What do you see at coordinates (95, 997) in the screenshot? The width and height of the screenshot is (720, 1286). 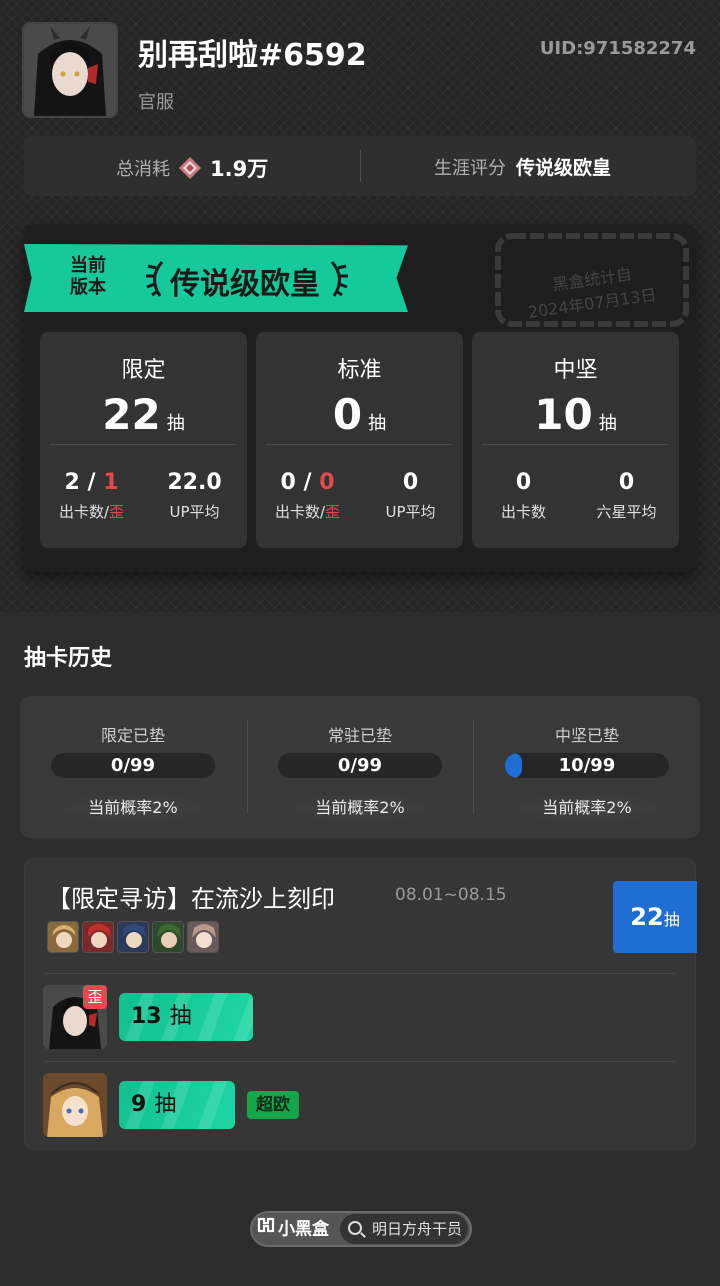 I see `off-rate-tag: 歪` at bounding box center [95, 997].